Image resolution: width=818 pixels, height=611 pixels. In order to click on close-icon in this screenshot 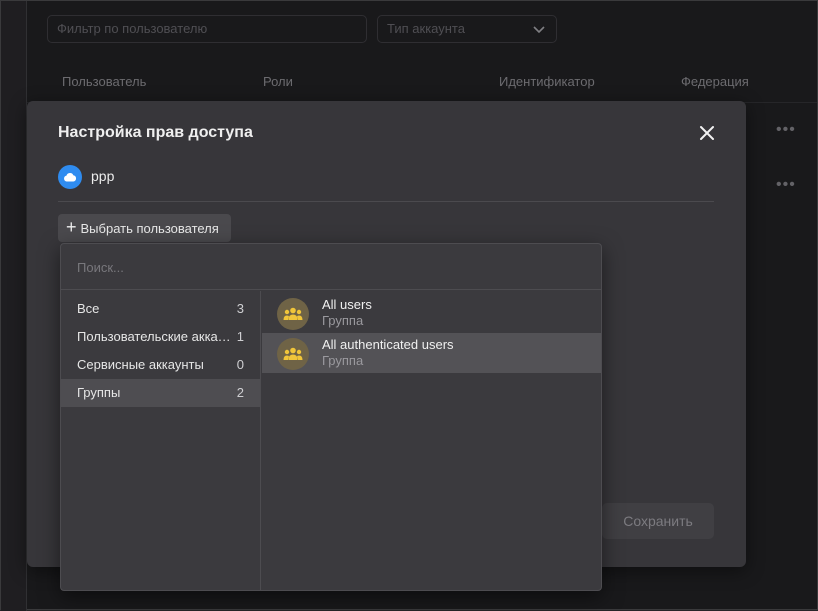, I will do `click(707, 133)`.